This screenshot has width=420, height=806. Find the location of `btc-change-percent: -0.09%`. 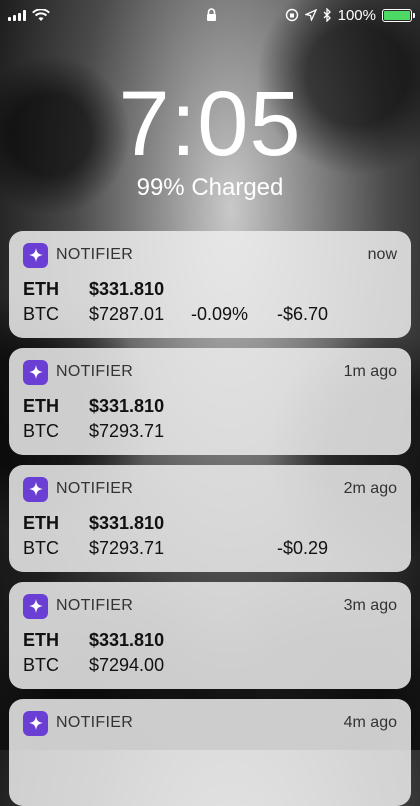

btc-change-percent: -0.09% is located at coordinates (220, 314).